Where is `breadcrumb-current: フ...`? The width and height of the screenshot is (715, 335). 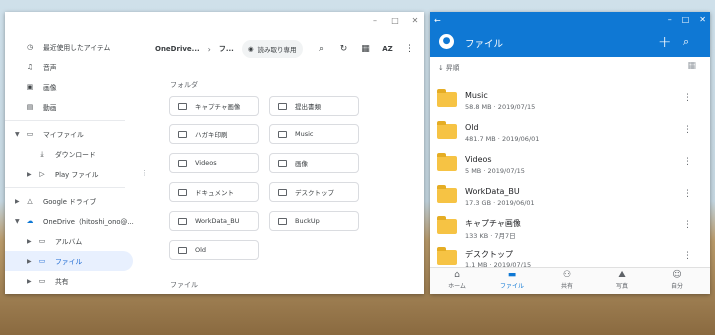
breadcrumb-current: フ... is located at coordinates (226, 49).